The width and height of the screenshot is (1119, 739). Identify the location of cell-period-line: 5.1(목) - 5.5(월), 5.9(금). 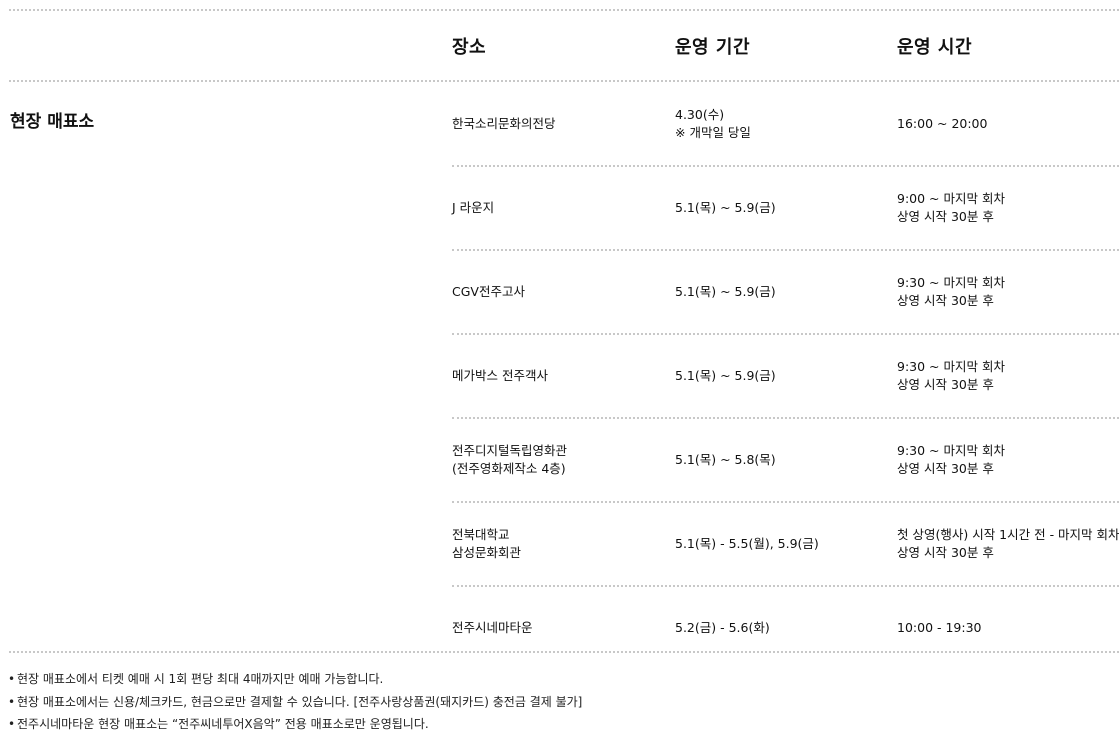
(747, 543).